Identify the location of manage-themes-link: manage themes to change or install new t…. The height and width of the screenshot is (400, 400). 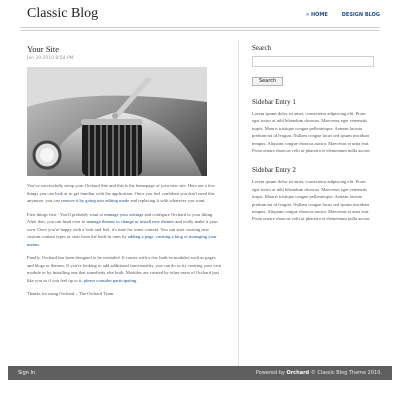
(130, 221).